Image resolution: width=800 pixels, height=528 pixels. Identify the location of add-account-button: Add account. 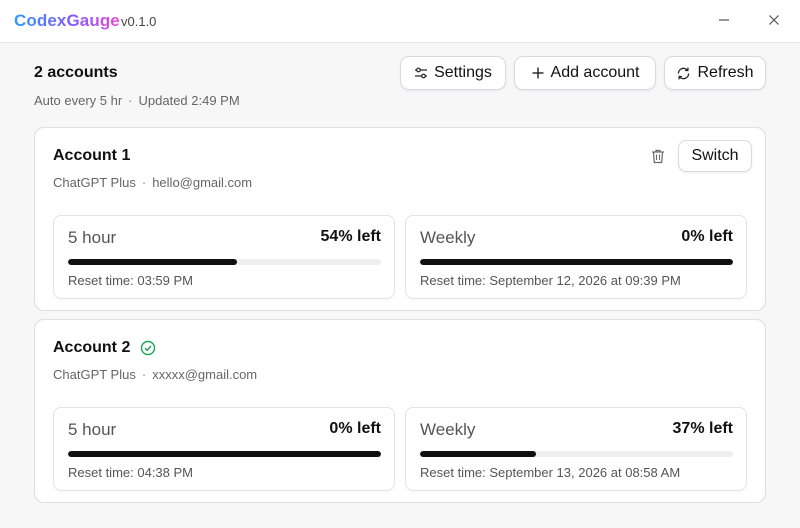
(585, 73).